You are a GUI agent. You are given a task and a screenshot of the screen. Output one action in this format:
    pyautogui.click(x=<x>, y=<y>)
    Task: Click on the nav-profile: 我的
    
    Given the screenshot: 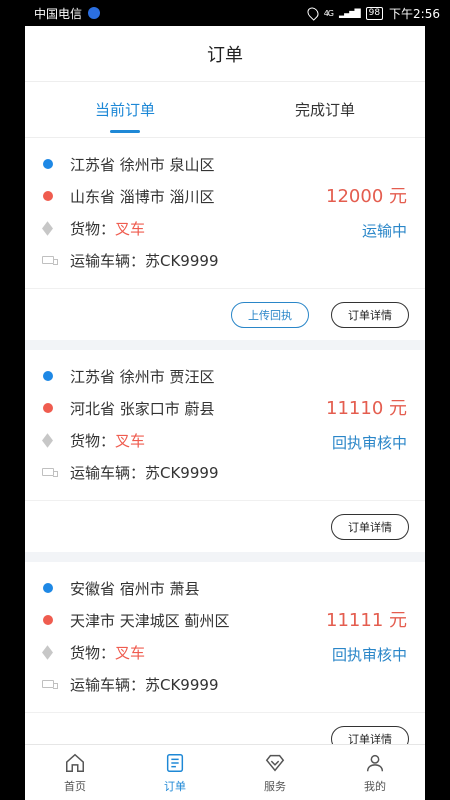 What is the action you would take?
    pyautogui.click(x=375, y=772)
    